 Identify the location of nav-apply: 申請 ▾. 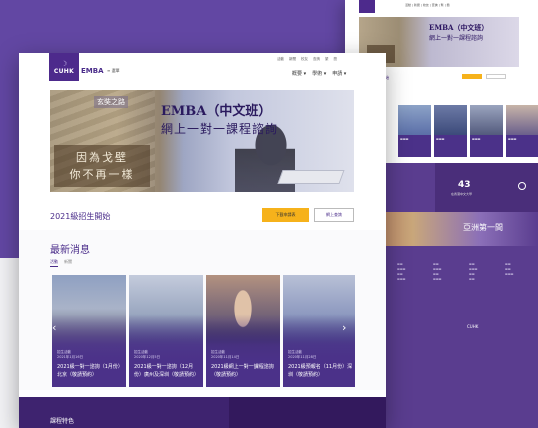
(339, 73).